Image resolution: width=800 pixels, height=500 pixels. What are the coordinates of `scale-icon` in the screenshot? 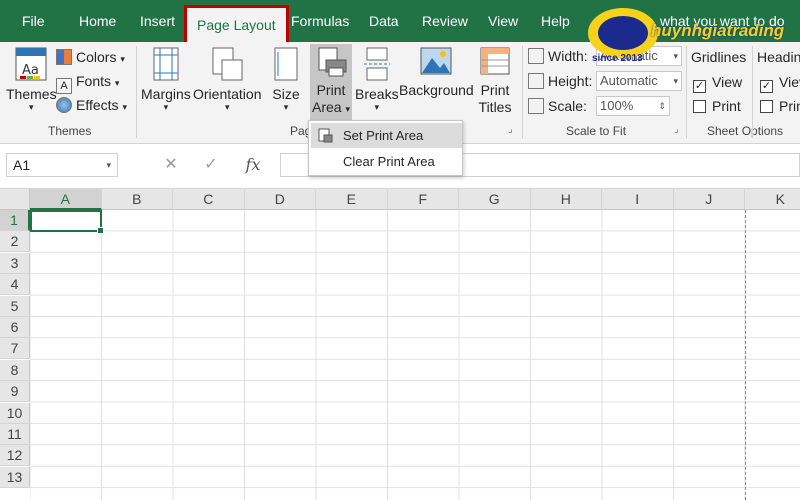 It's located at (536, 106).